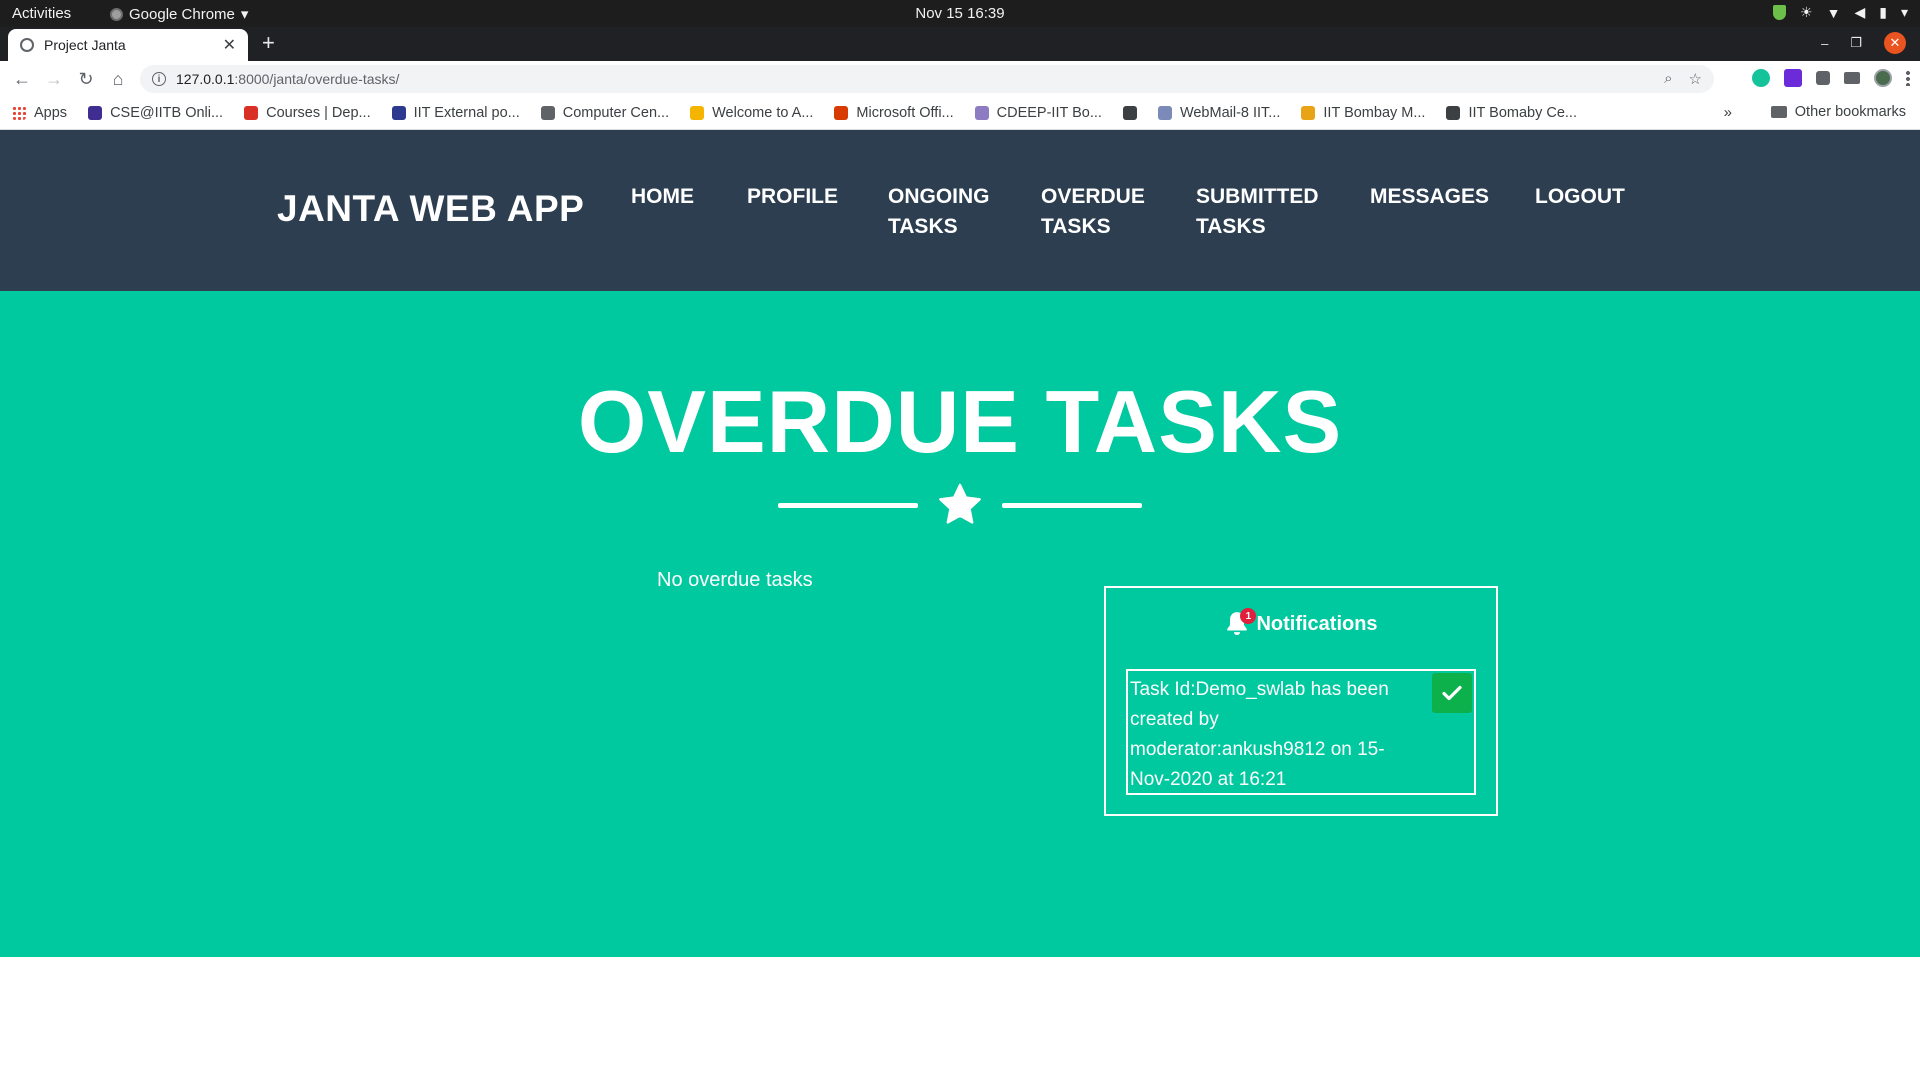  I want to click on extension-icons, so click(1831, 78).